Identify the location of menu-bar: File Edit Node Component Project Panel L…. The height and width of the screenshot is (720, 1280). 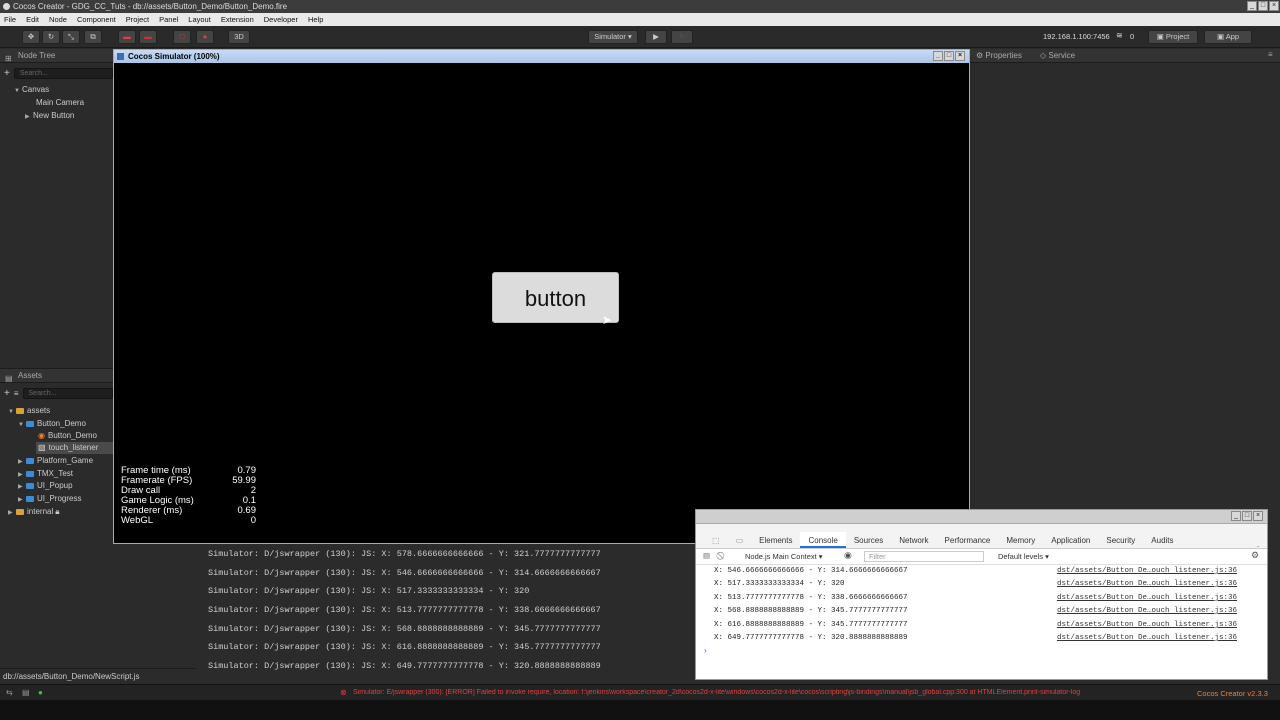
(640, 19).